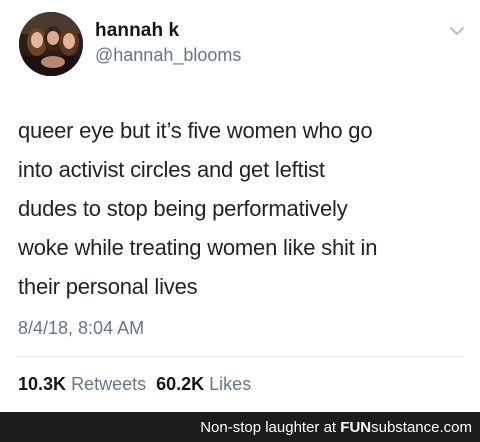 The height and width of the screenshot is (442, 480). I want to click on watermark-footer: Non-stop laughter at FUNsubstance.com, so click(240, 427).